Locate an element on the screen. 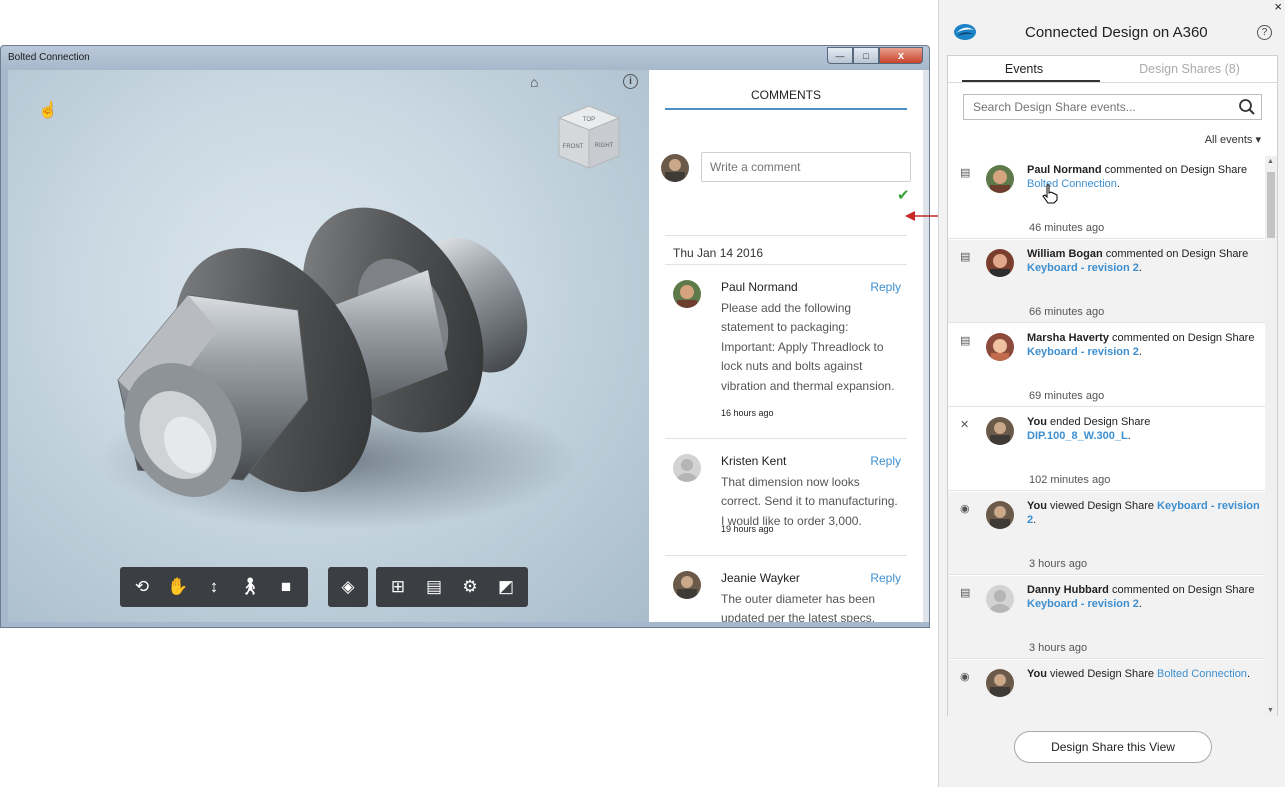 The image size is (1285, 787). pan-icon: ✋ is located at coordinates (178, 587).